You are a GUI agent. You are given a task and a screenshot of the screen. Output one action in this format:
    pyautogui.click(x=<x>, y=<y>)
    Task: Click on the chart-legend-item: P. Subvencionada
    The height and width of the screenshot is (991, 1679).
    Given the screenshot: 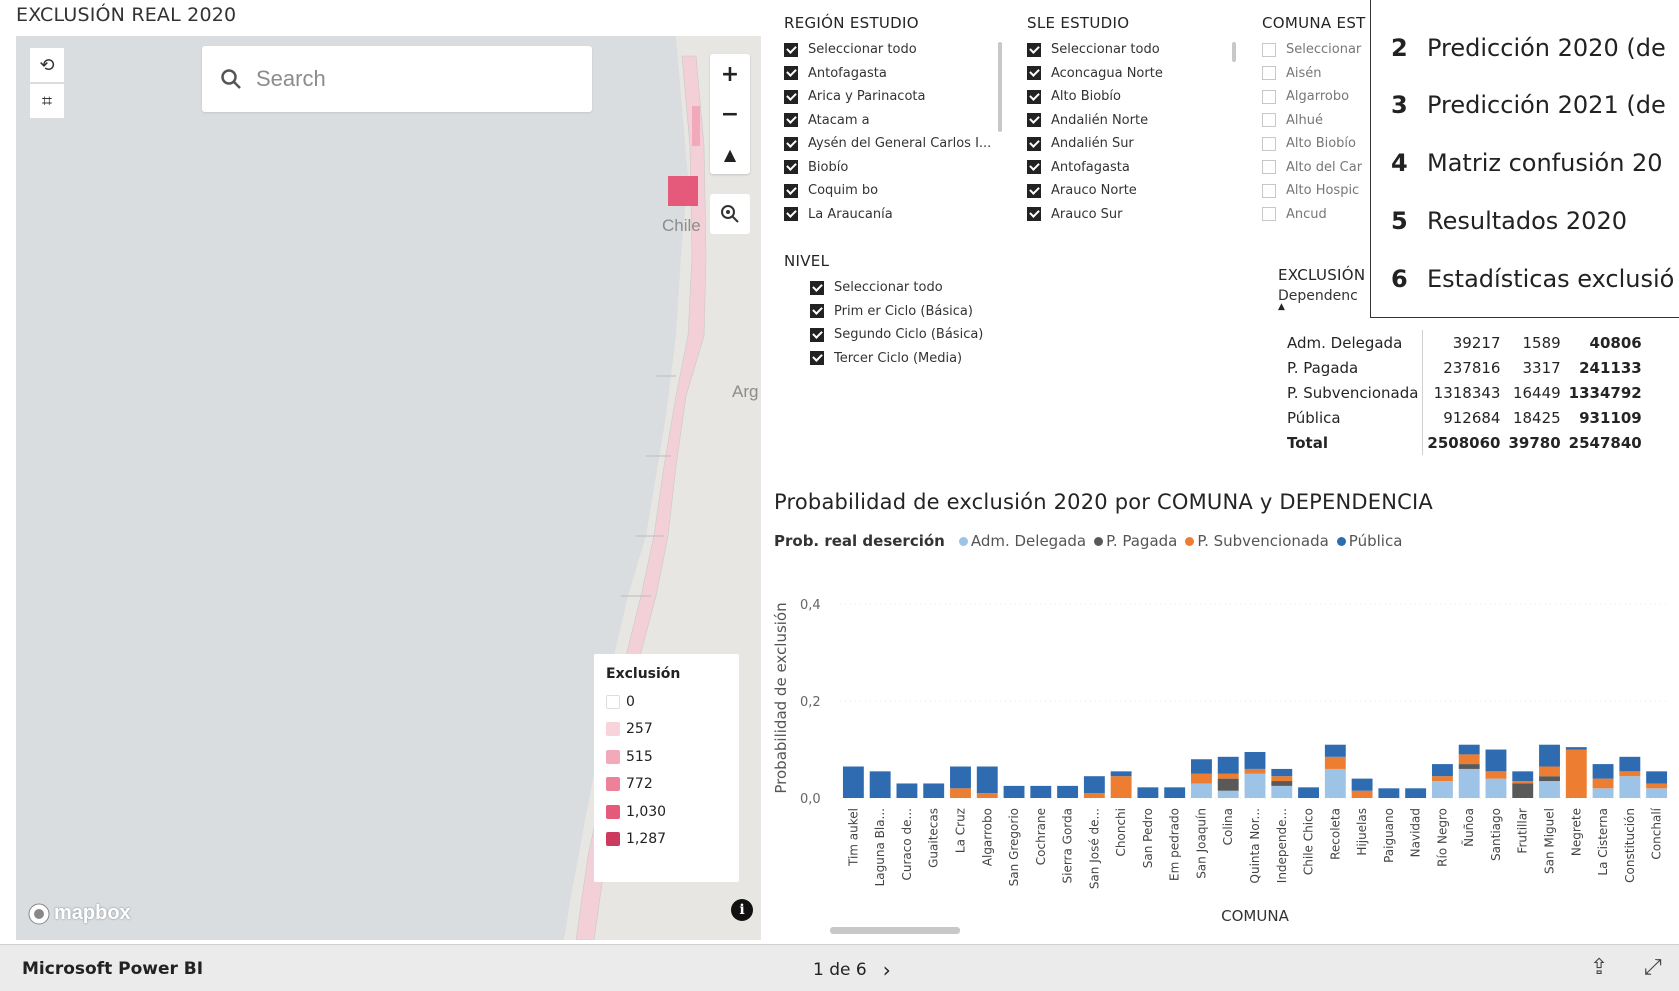 What is the action you would take?
    pyautogui.click(x=1257, y=541)
    